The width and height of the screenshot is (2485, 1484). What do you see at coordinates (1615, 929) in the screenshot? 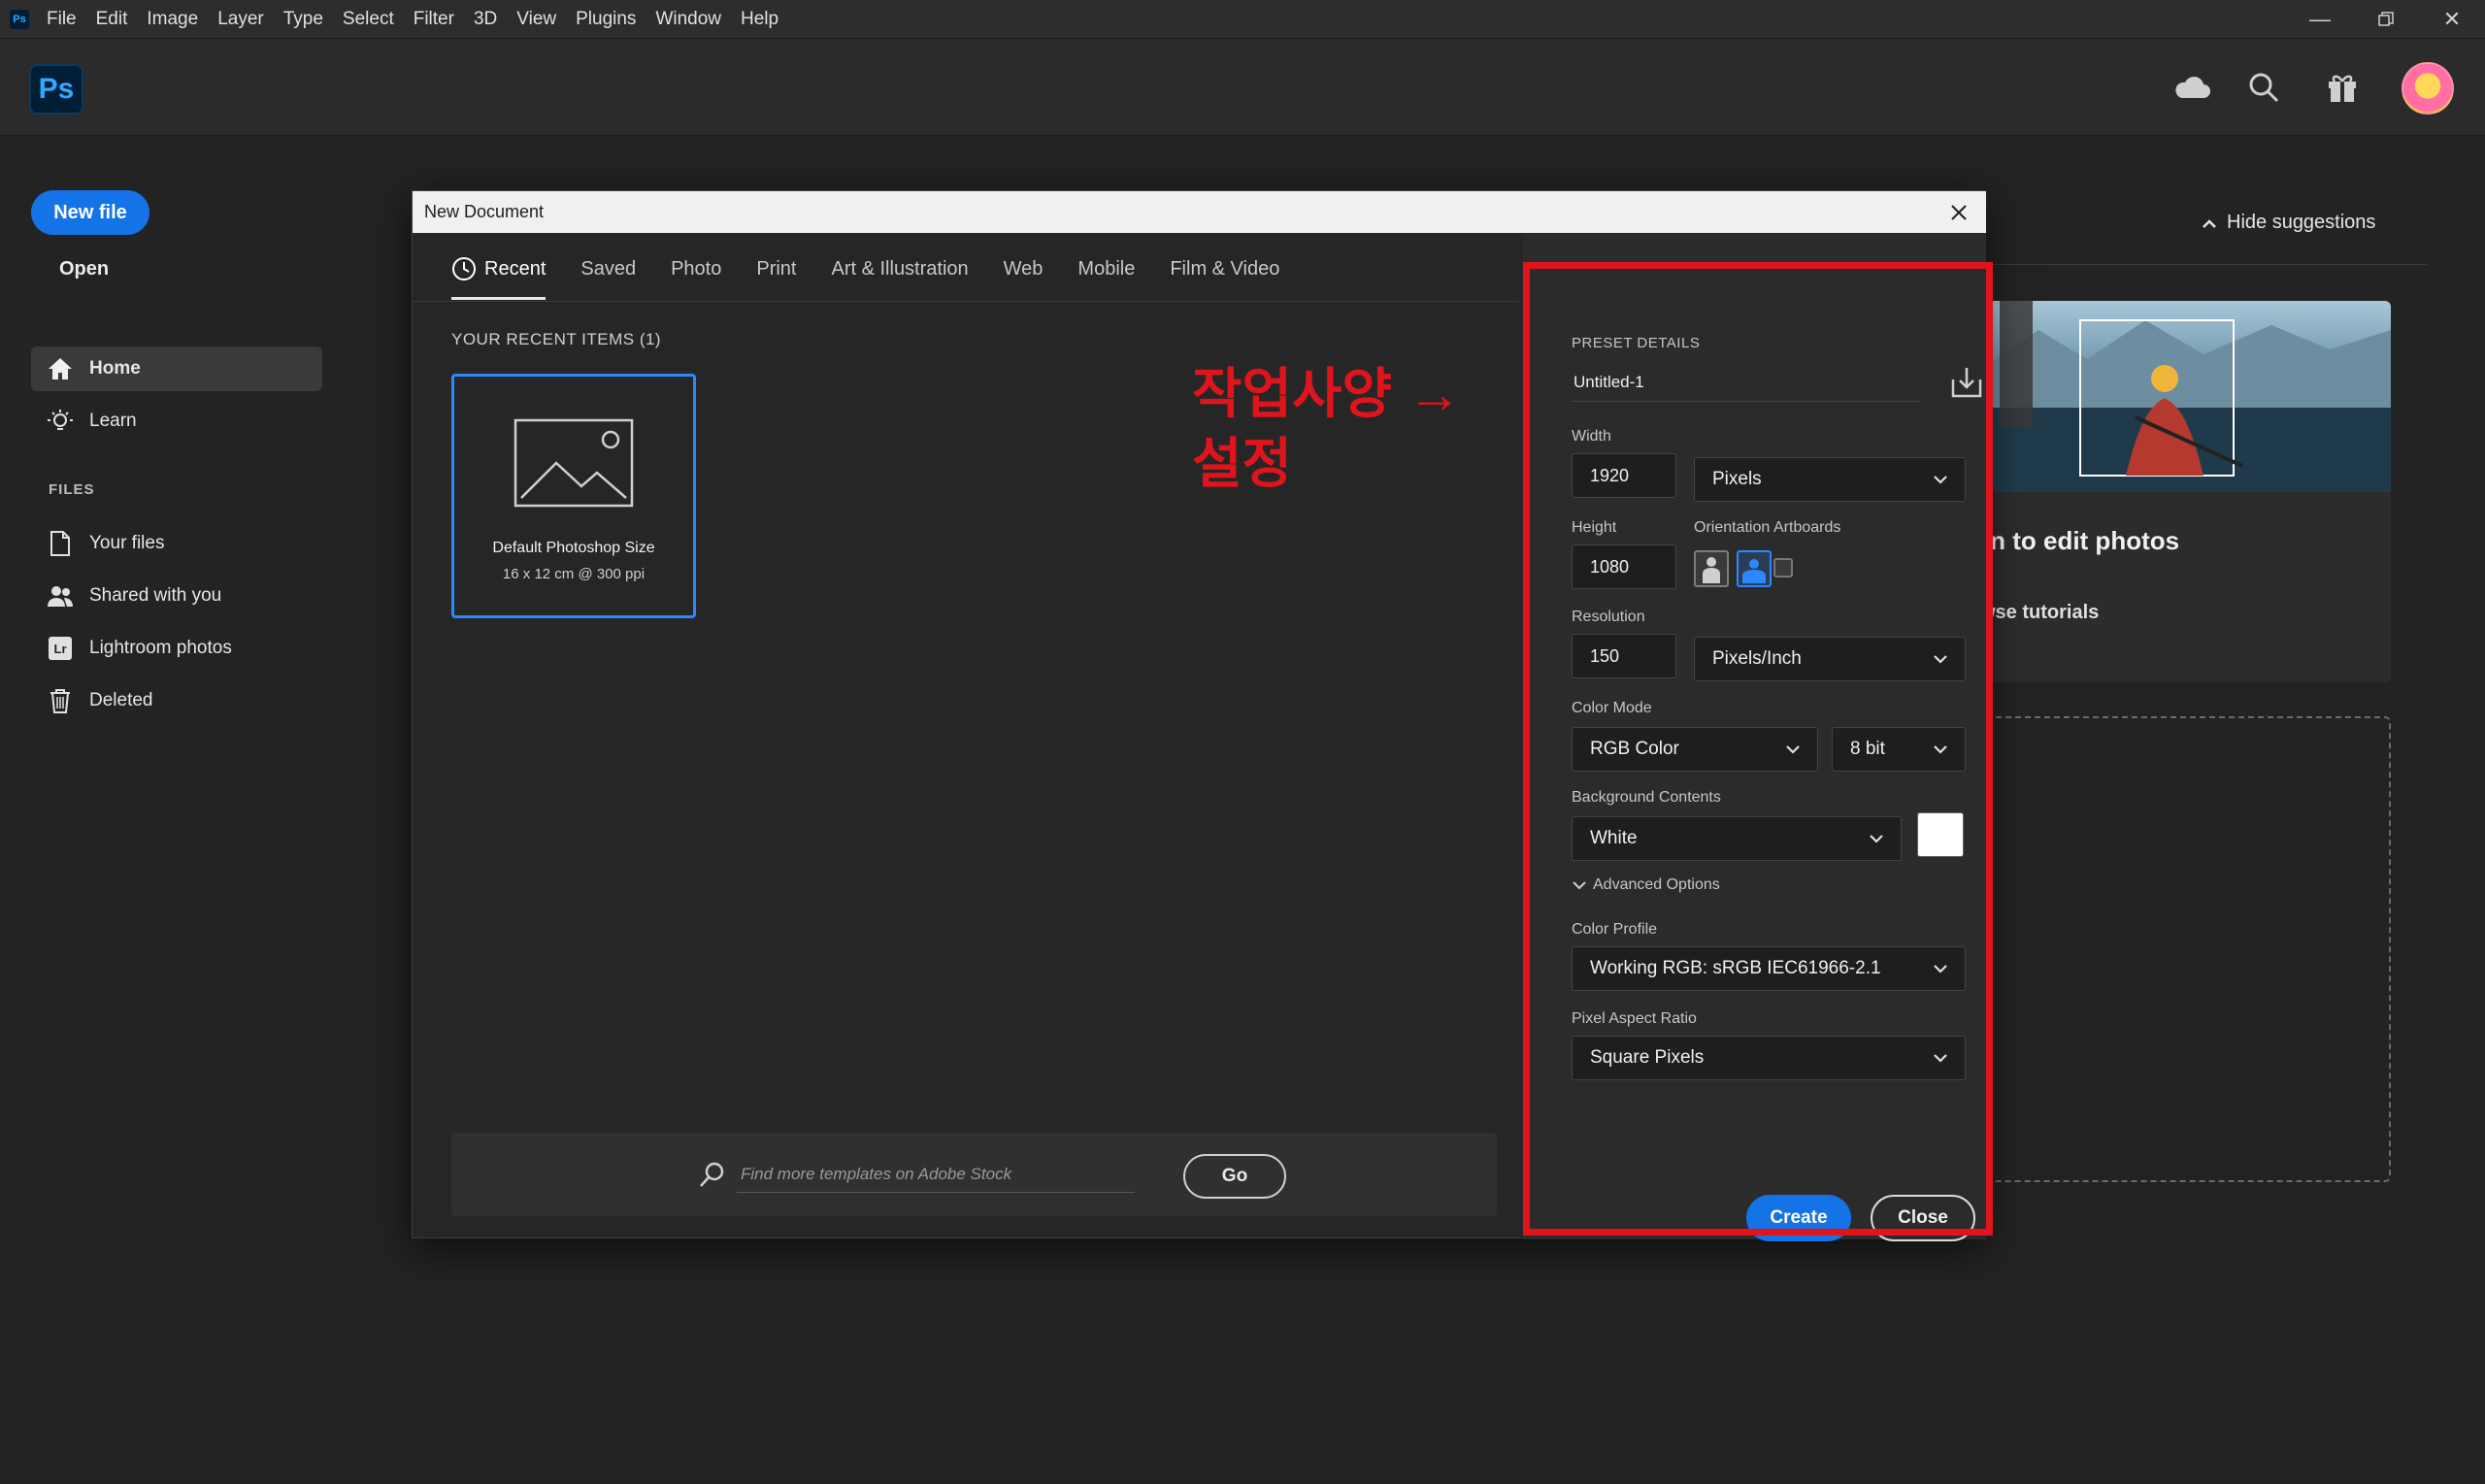
I see `color-profile-label: Color Profile` at bounding box center [1615, 929].